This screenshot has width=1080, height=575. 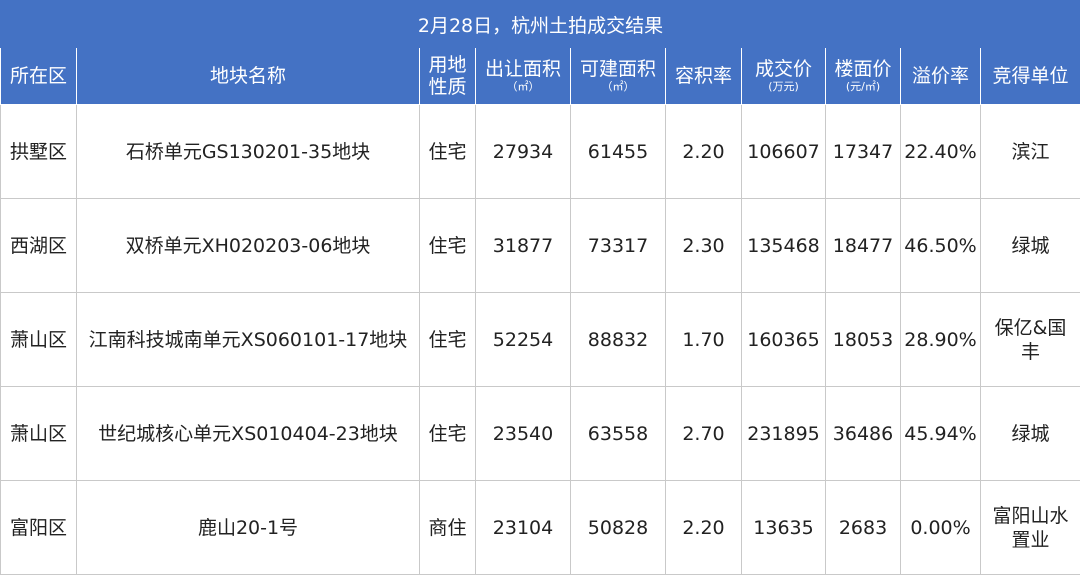 I want to click on cell-buildable-area: 63558, so click(x=618, y=434).